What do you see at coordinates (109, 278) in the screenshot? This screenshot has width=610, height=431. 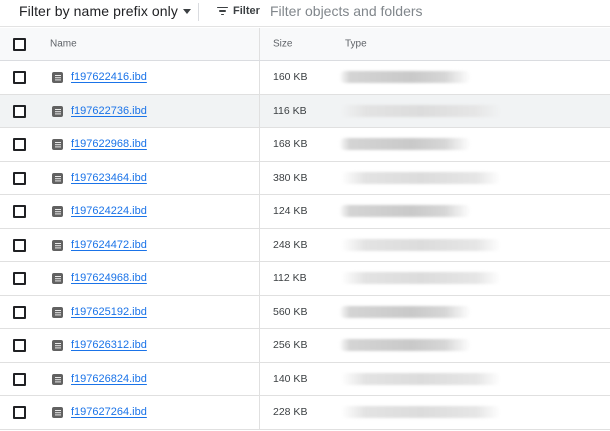 I see `file-name-link: f197624968.ibd` at bounding box center [109, 278].